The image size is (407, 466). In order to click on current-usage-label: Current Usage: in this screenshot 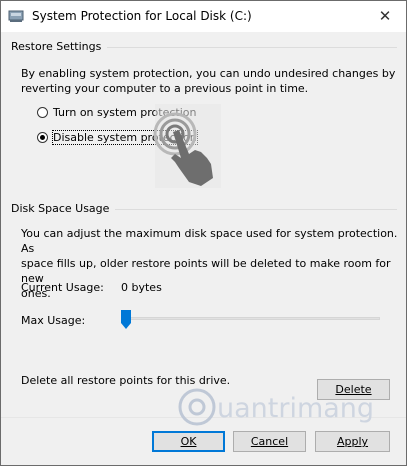, I will do `click(62, 287)`.